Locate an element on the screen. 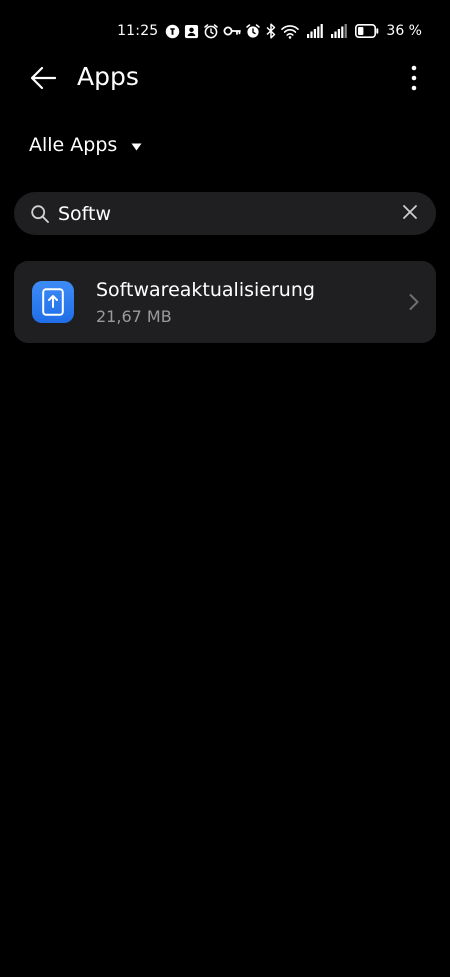  more-vertical-icon is located at coordinates (414, 80).